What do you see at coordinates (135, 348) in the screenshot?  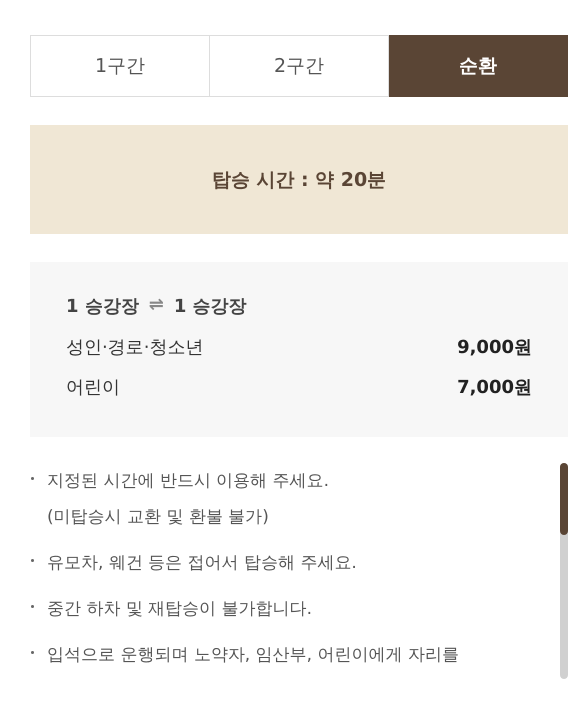 I see `passenger-category: 성인·경로·청소년` at bounding box center [135, 348].